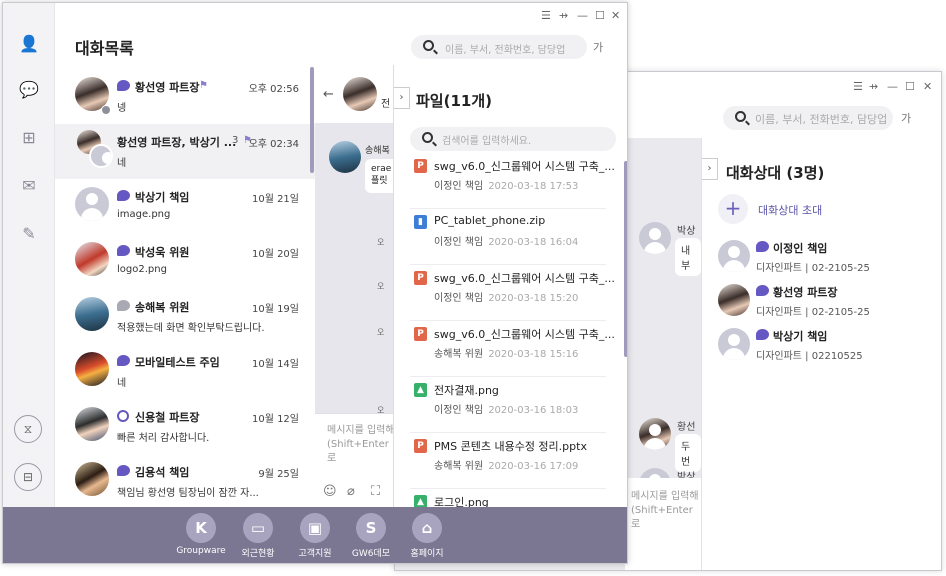 Image resolution: width=946 pixels, height=576 pixels. What do you see at coordinates (533, 466) in the screenshot?
I see `file-date: 2020-03-16 17:09` at bounding box center [533, 466].